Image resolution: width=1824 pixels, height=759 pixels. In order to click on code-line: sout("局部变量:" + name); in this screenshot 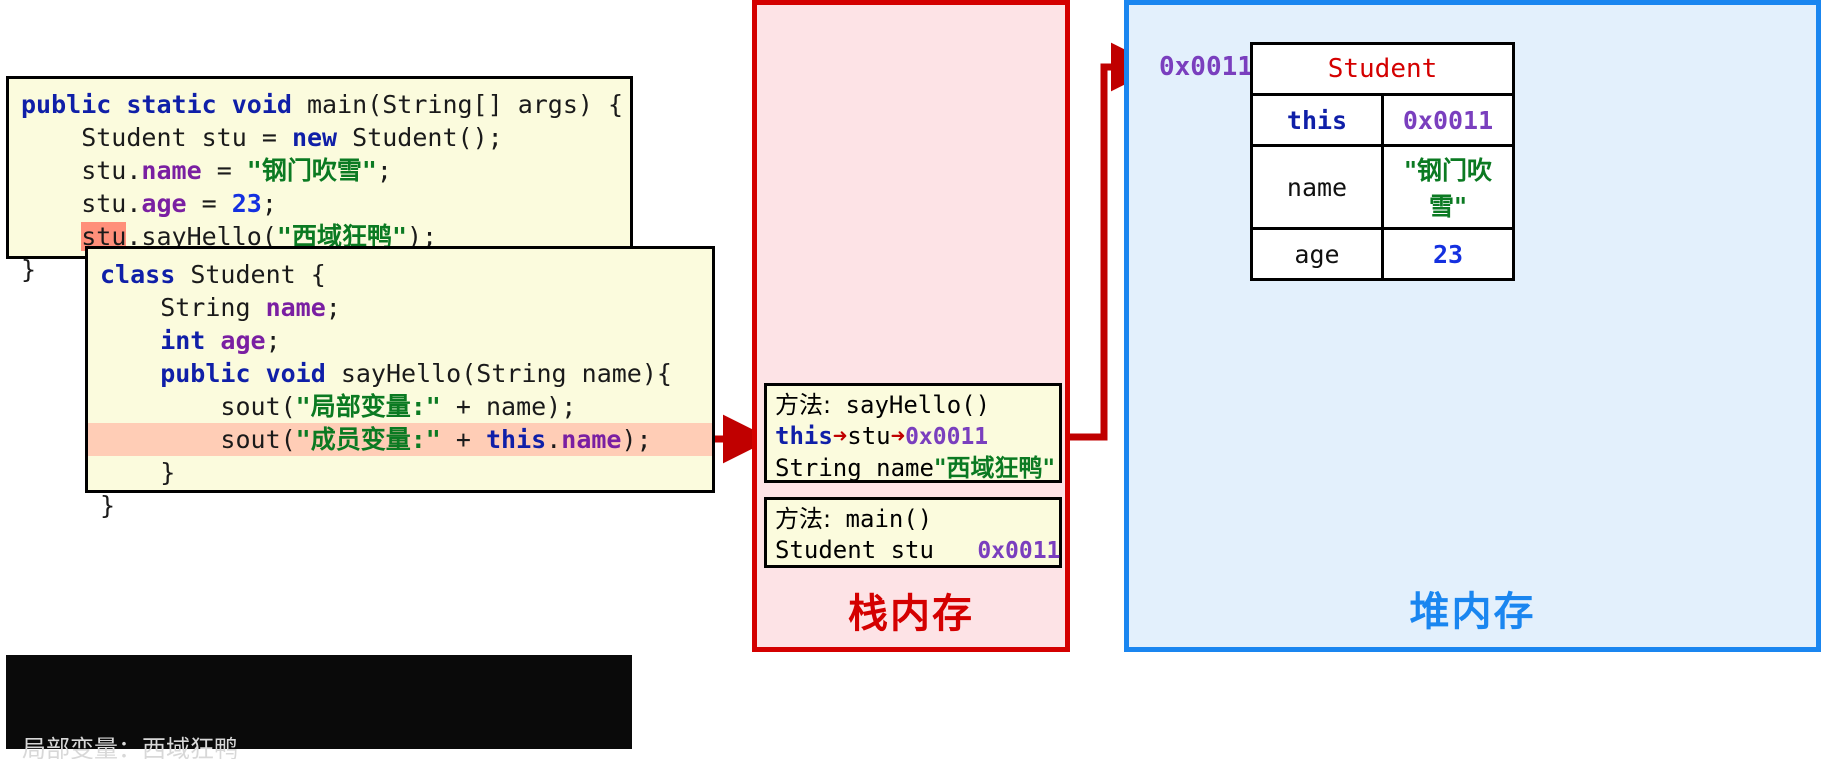, I will do `click(338, 406)`.